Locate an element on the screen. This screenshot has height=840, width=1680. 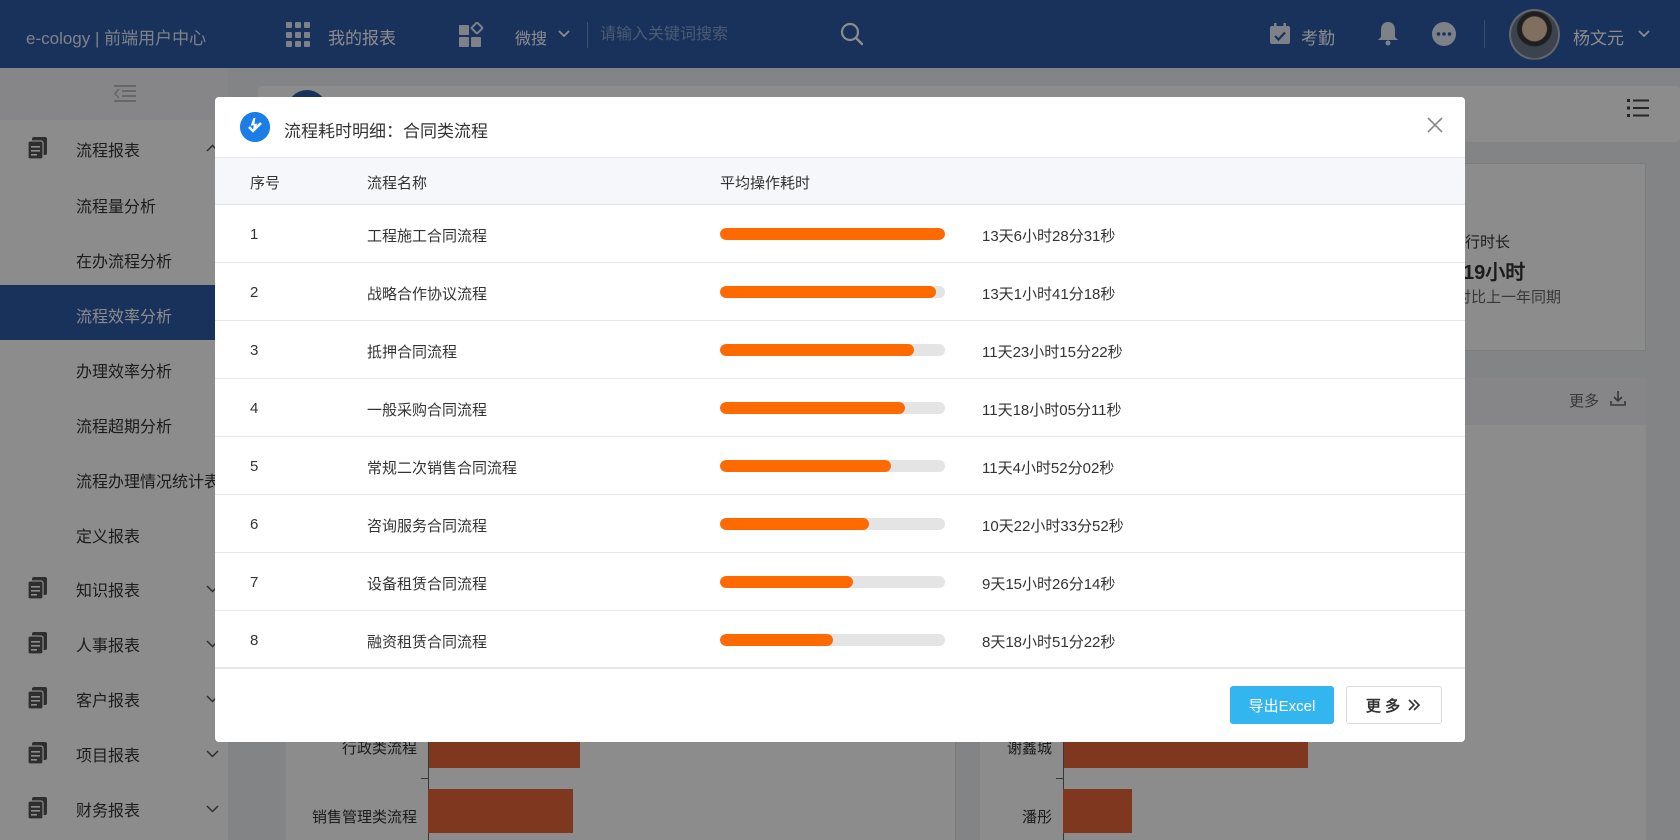
table-row: 6 咨询服务合同流程 10天22小时33分52秒 is located at coordinates (840, 524).